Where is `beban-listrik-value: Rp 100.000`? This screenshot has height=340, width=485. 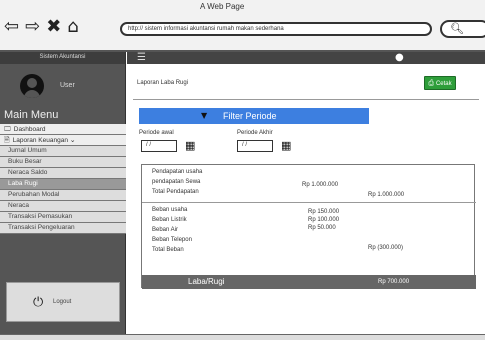 beban-listrik-value: Rp 100.000 is located at coordinates (324, 220).